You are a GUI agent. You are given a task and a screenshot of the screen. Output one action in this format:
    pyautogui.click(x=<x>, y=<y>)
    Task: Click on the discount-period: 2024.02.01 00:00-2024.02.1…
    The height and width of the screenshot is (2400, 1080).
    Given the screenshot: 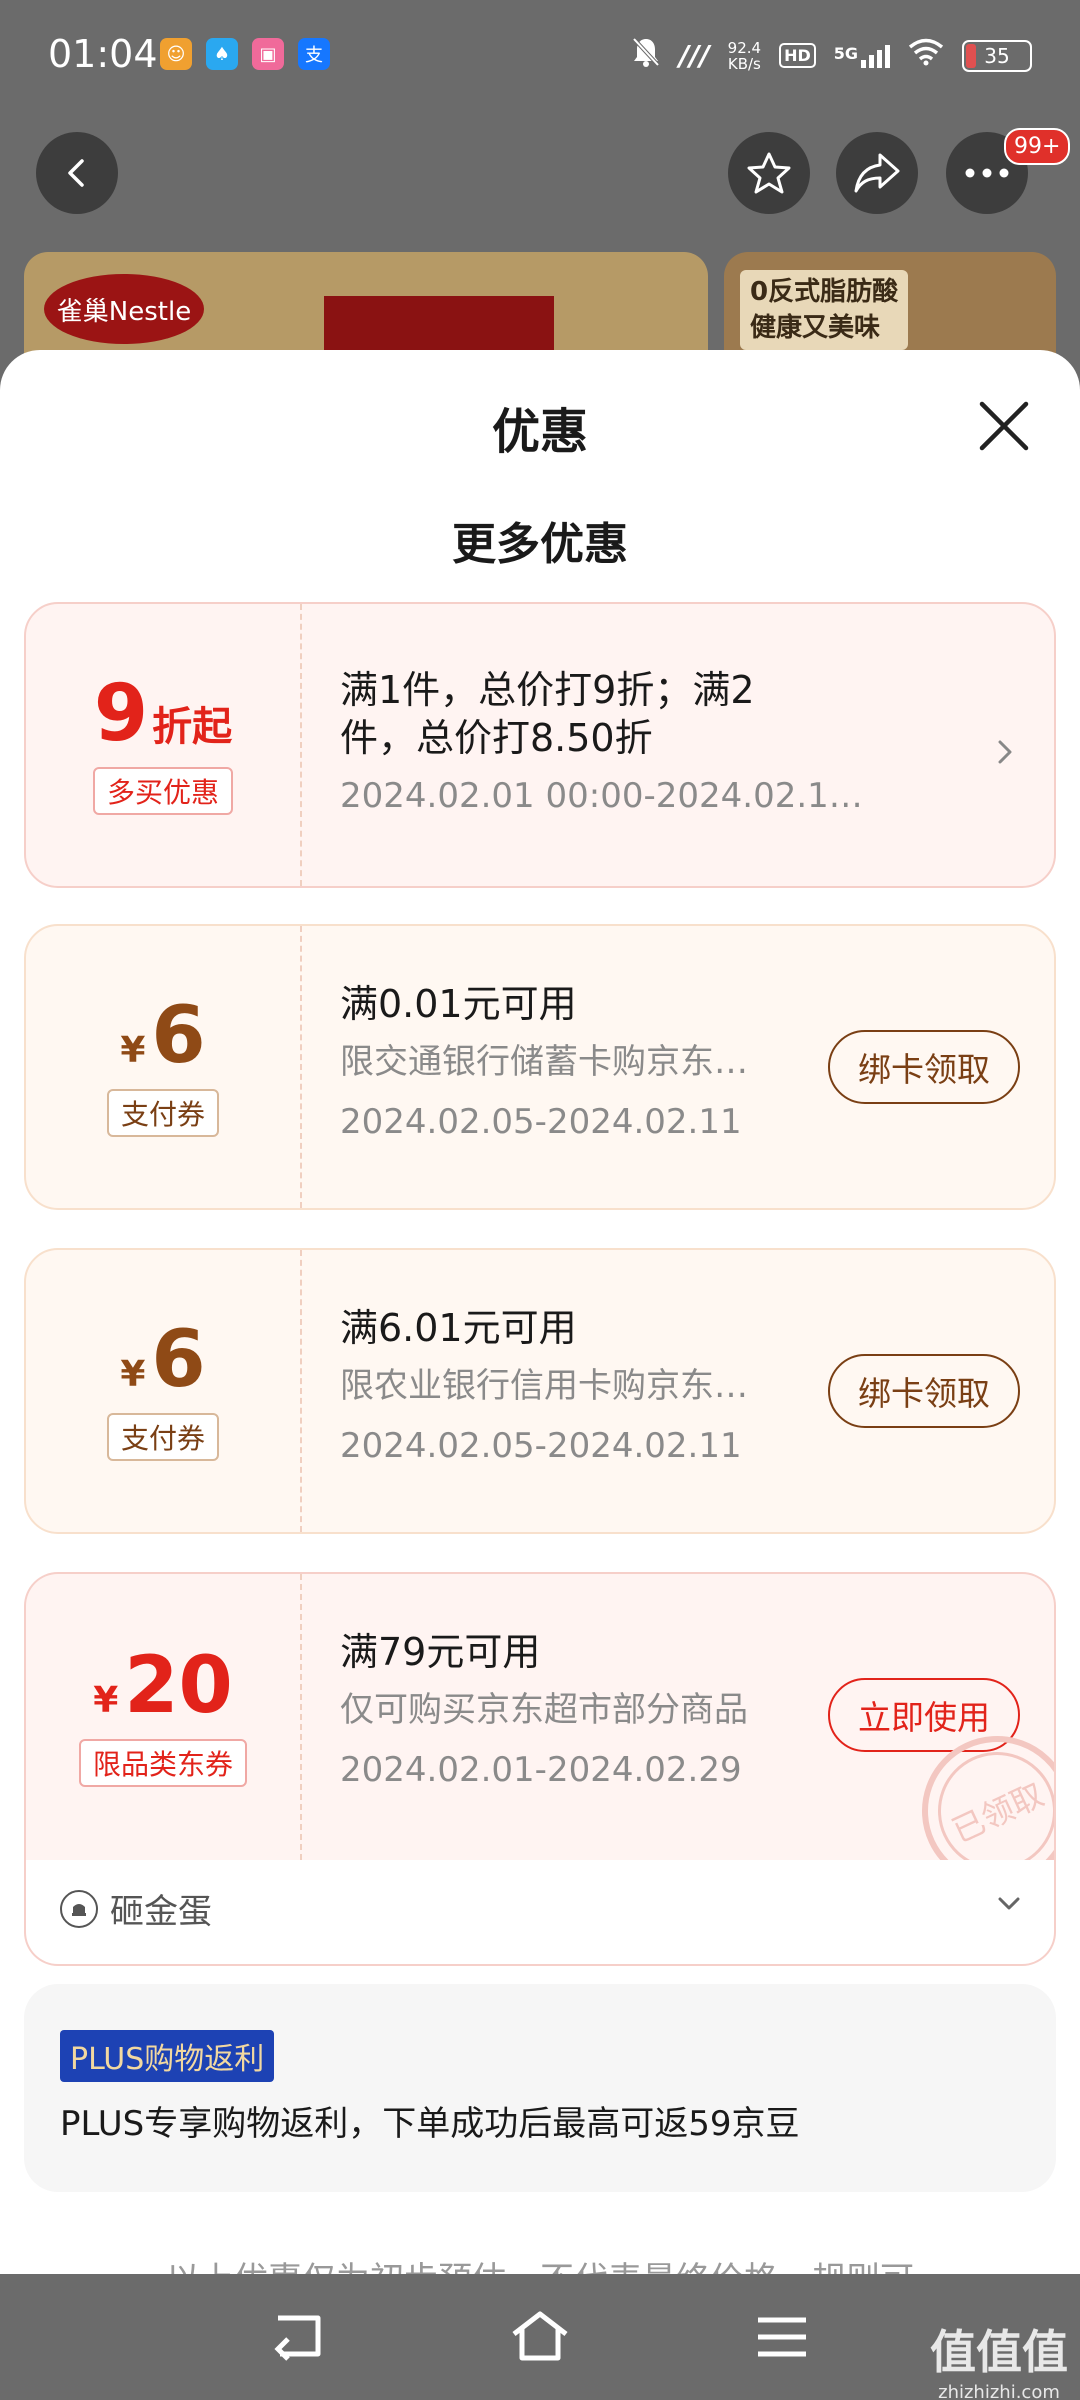 What is the action you would take?
    pyautogui.click(x=601, y=796)
    